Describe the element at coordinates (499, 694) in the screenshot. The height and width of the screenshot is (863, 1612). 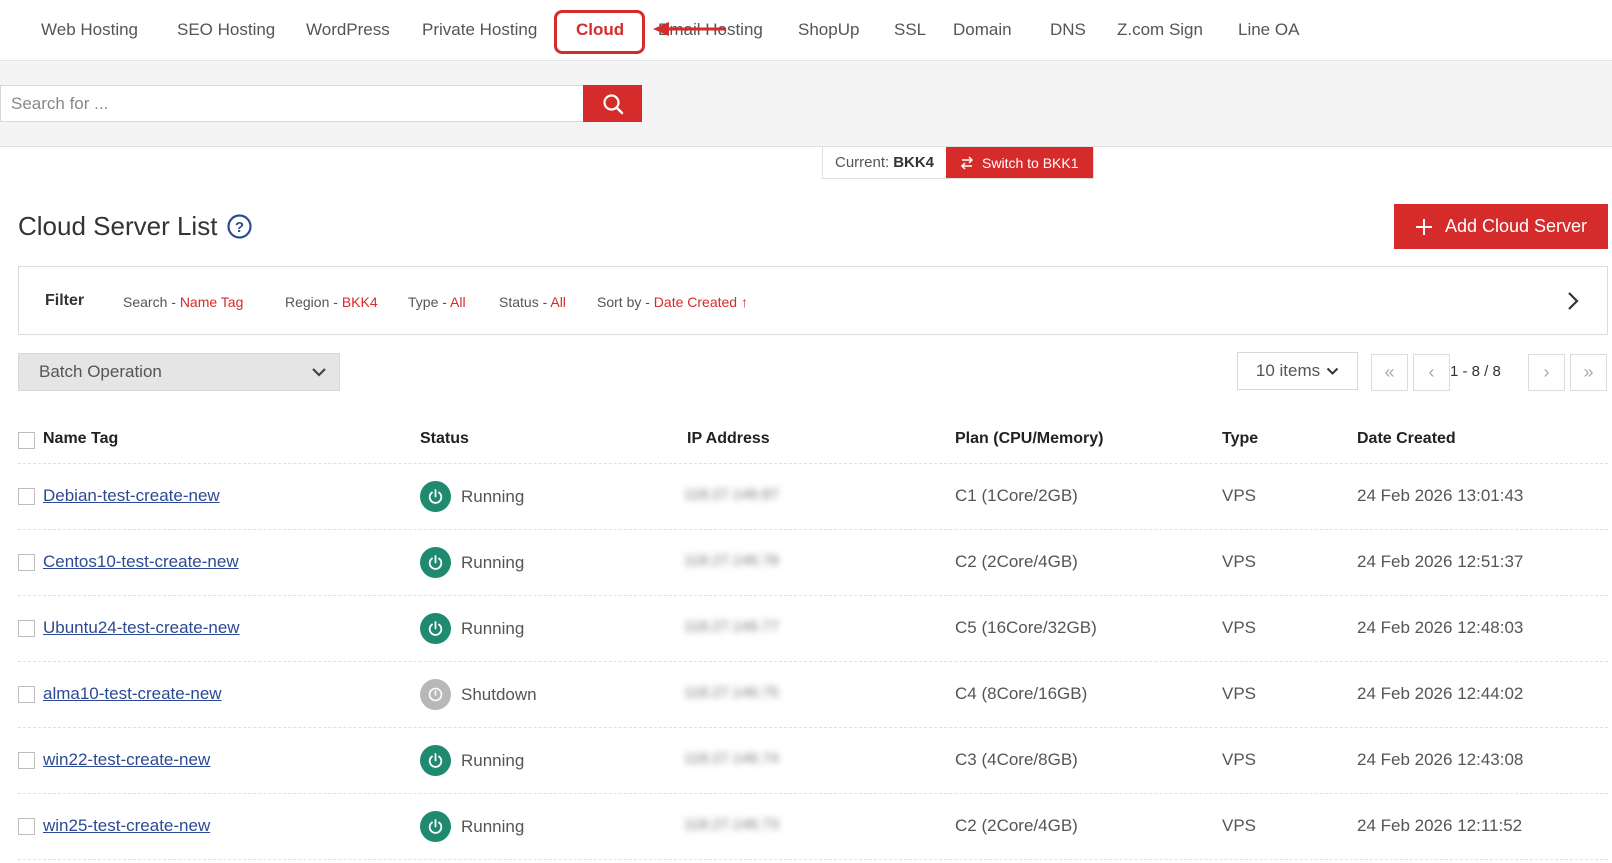
I see `status-text: Shutdown` at that location.